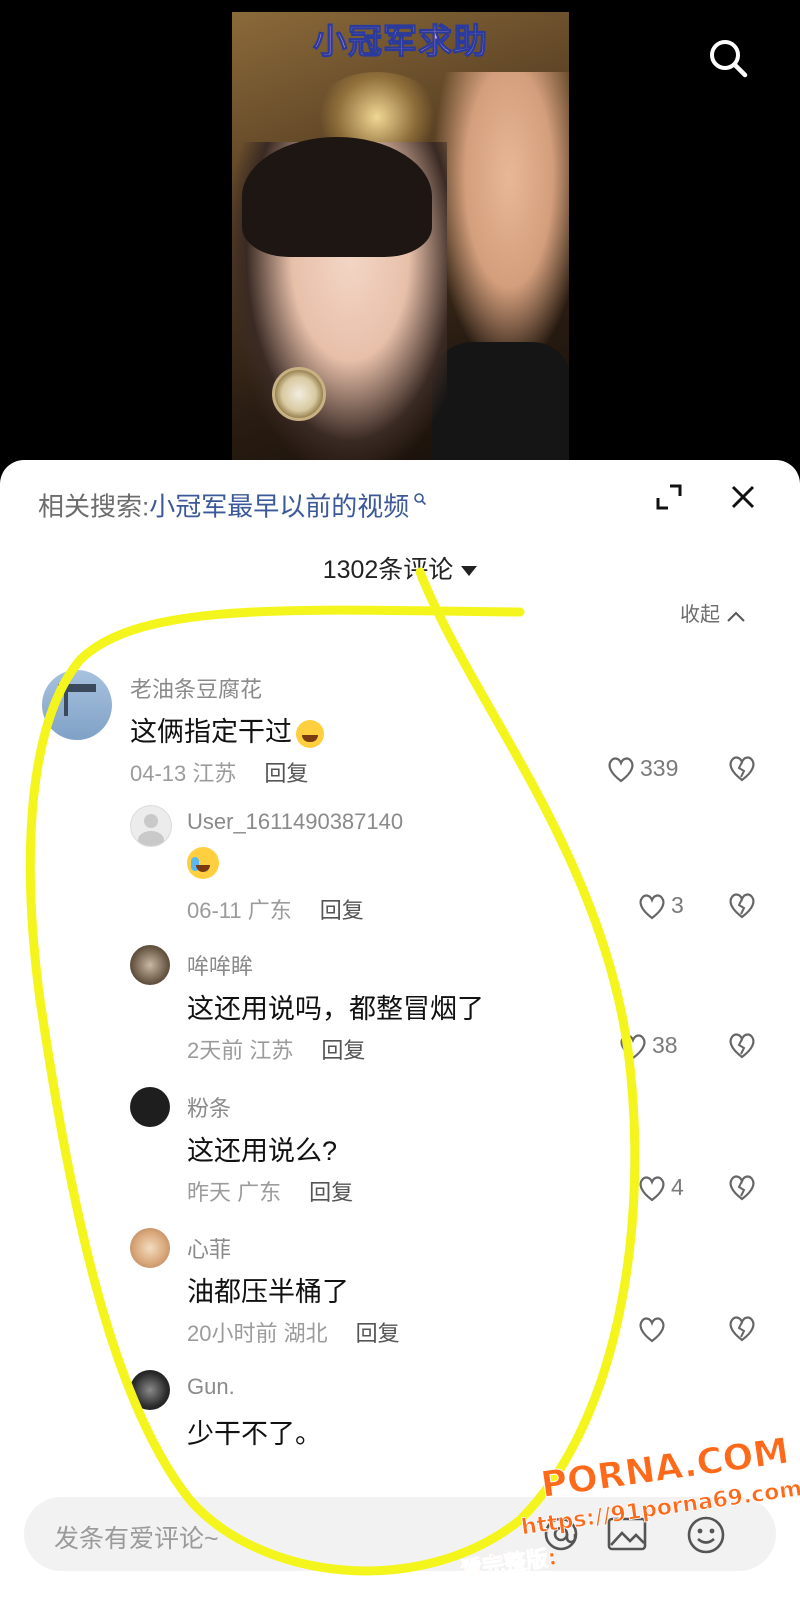  I want to click on video-frame: 小冠军求助, so click(400, 239).